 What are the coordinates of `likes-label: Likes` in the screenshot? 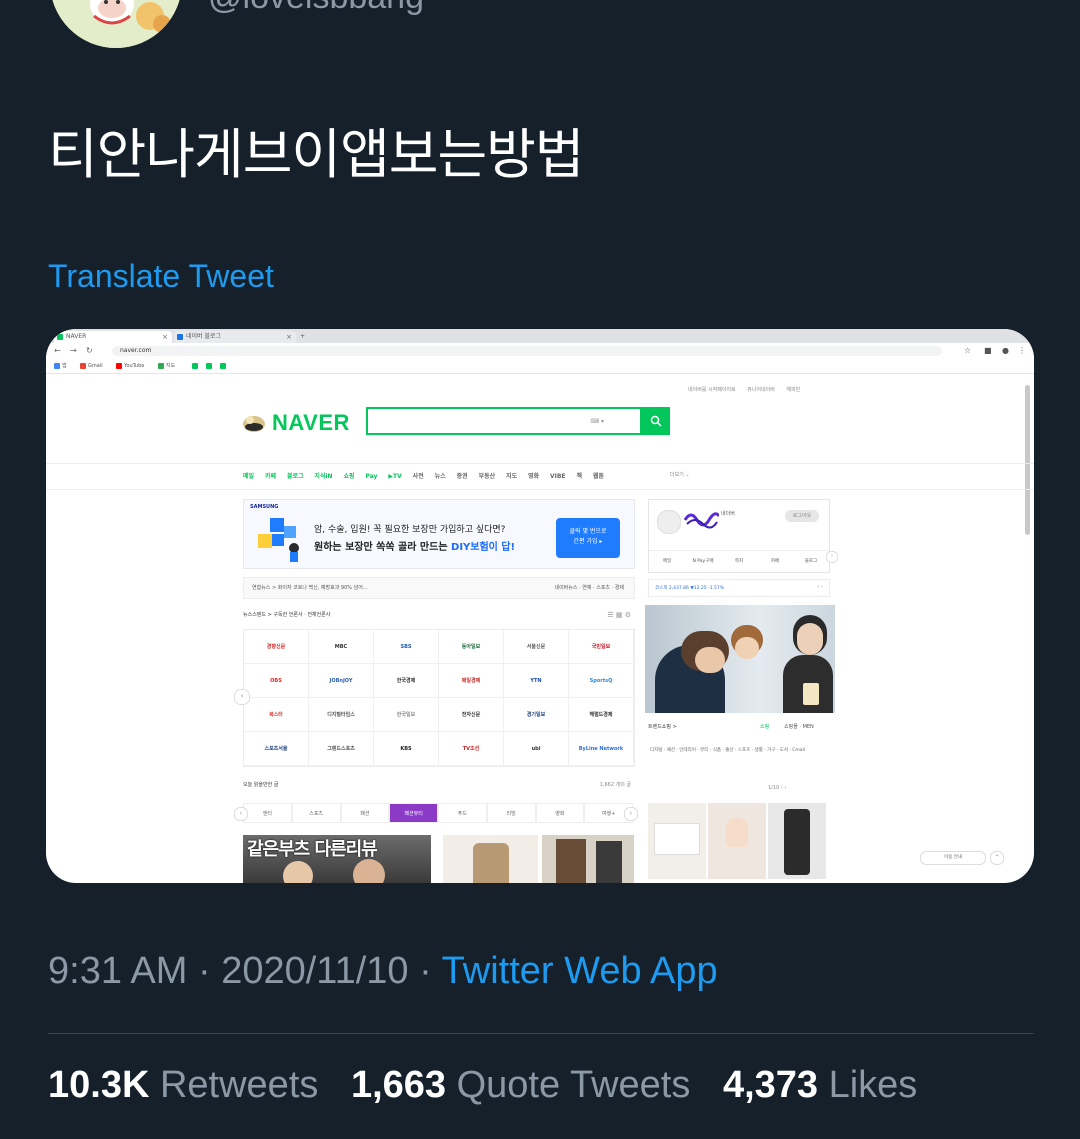 It's located at (873, 1085).